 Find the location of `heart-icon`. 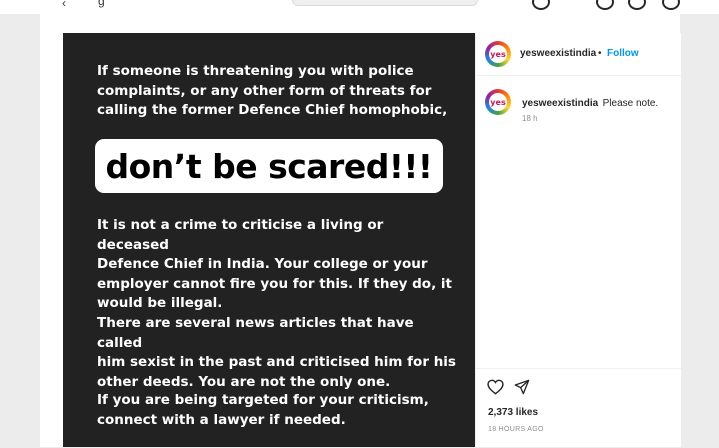

heart-icon is located at coordinates (495, 387).